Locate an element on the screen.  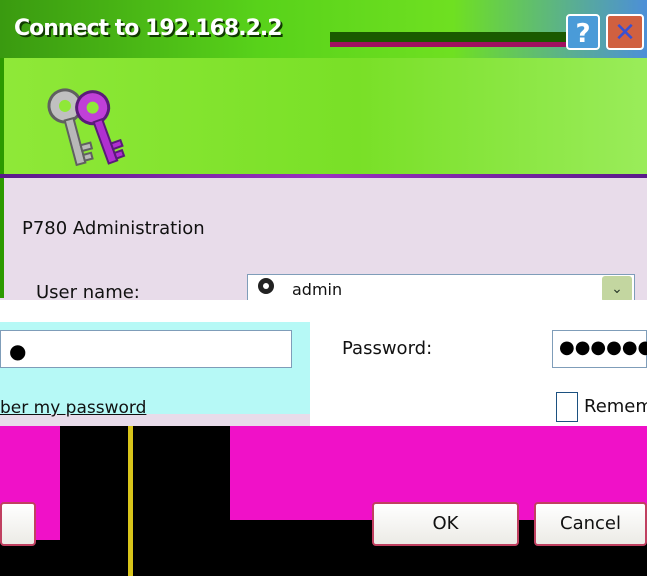
cancel-button: Cancel is located at coordinates (590, 524).